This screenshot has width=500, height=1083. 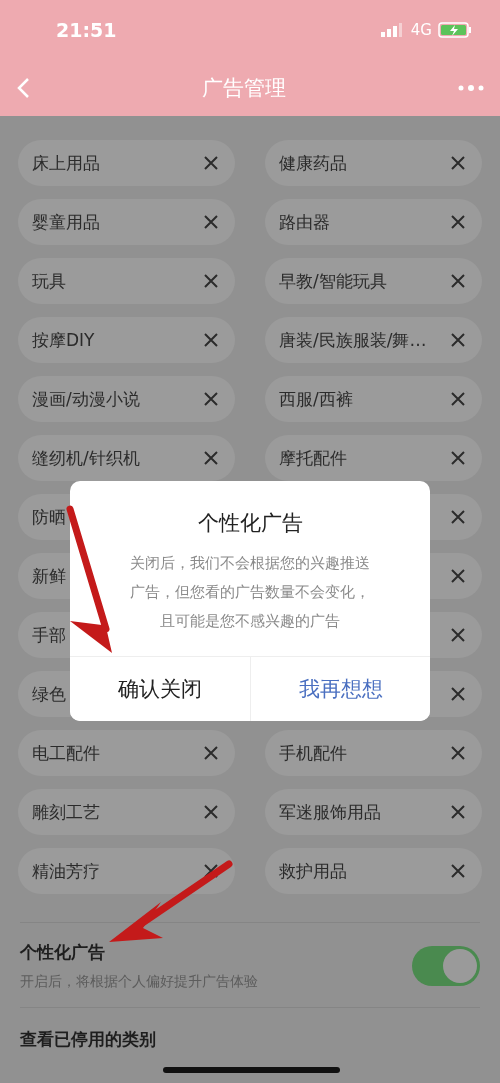 What do you see at coordinates (333, 281) in the screenshot?
I see `category-label: 早教/智能玩具` at bounding box center [333, 281].